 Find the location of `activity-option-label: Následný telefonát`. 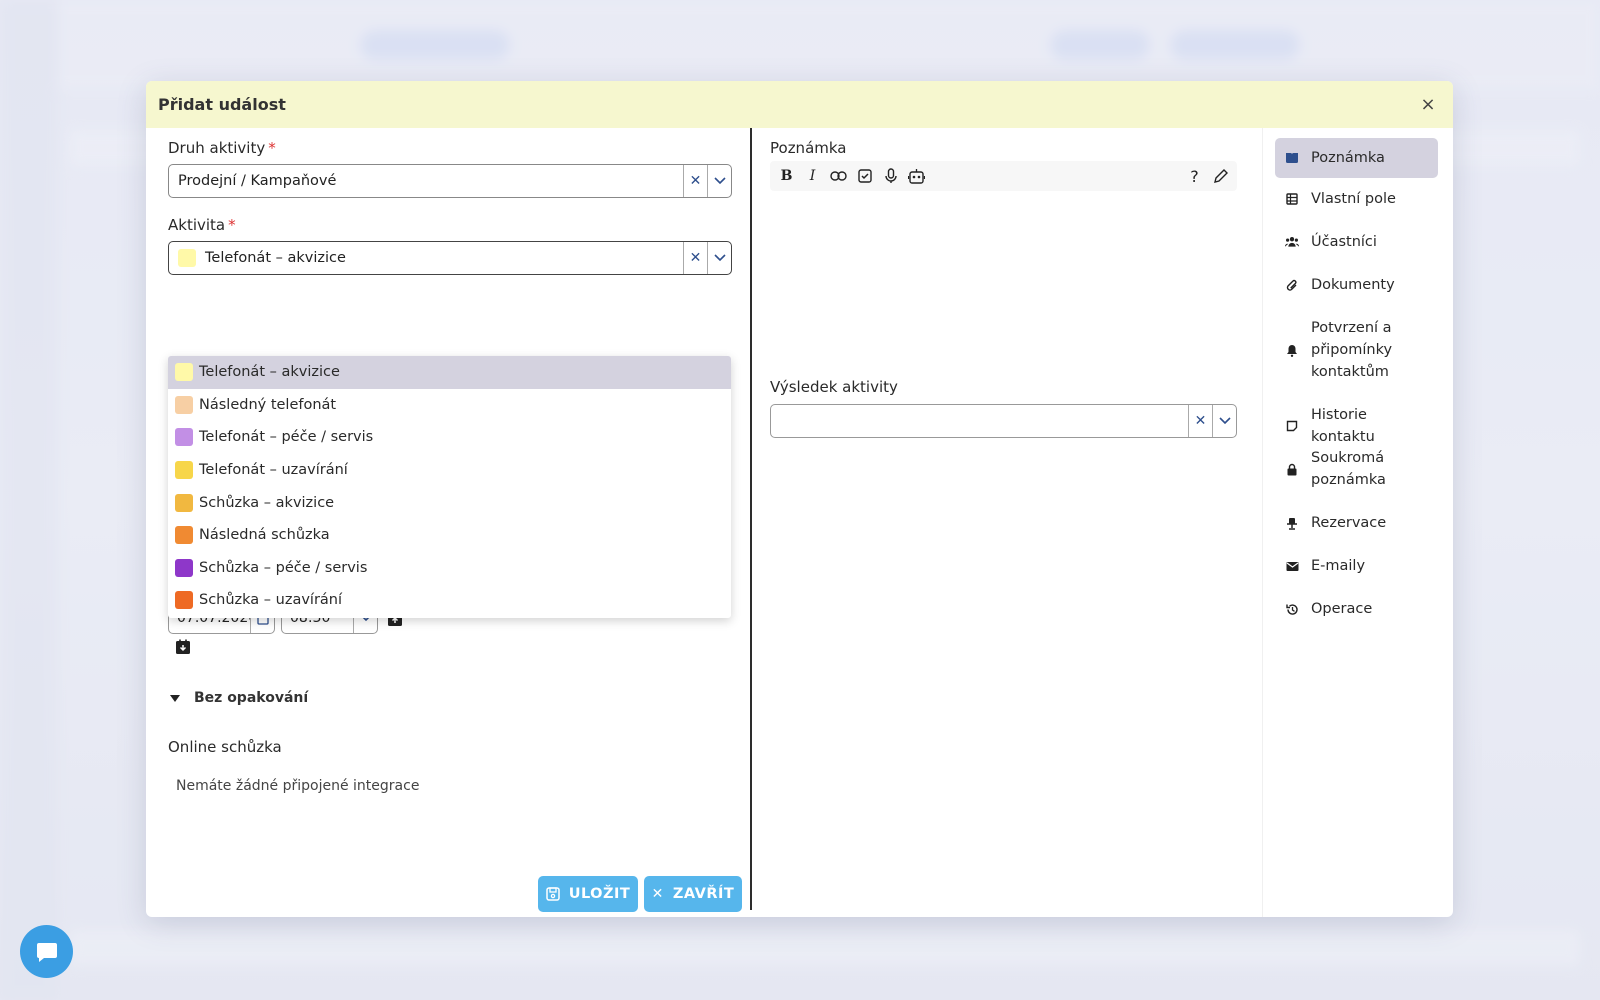

activity-option-label: Následný telefonát is located at coordinates (268, 404).